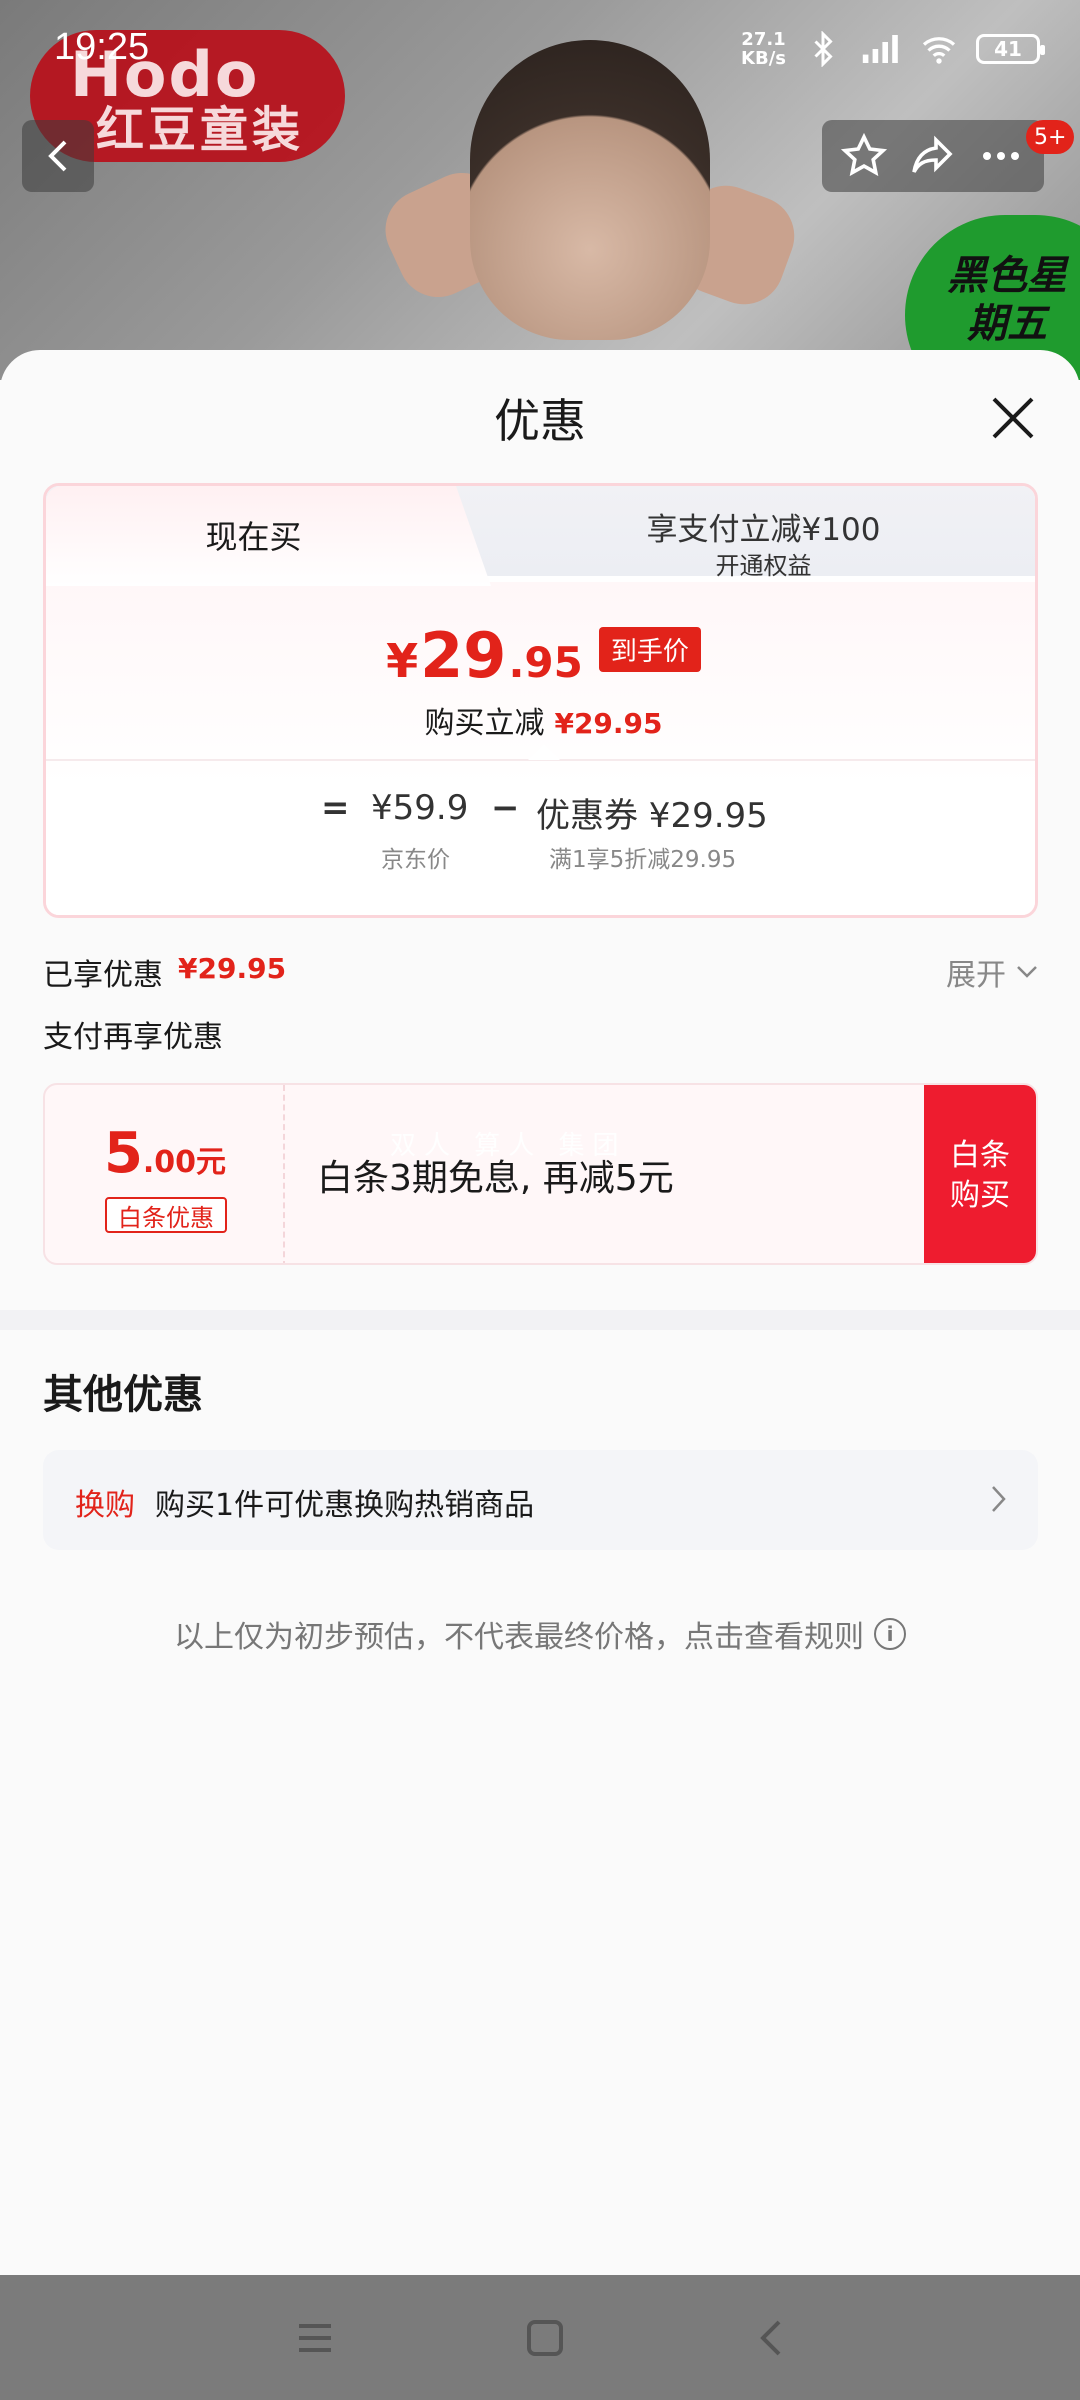 Image resolution: width=1080 pixels, height=2400 pixels. Describe the element at coordinates (123, 1153) in the screenshot. I see `baitiao-amount-integer: 5` at that location.